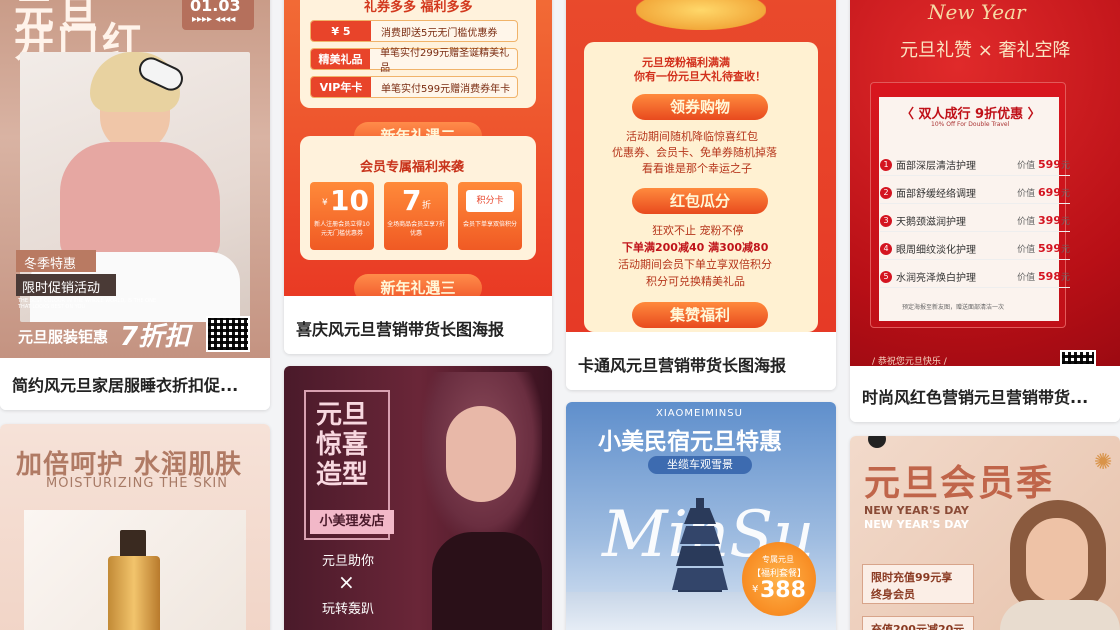 This screenshot has height=630, width=1120. I want to click on poster-thumbnail: 元旦惊喜造型 小美理发店 元旦助你 × 玩转轰趴, so click(418, 498).